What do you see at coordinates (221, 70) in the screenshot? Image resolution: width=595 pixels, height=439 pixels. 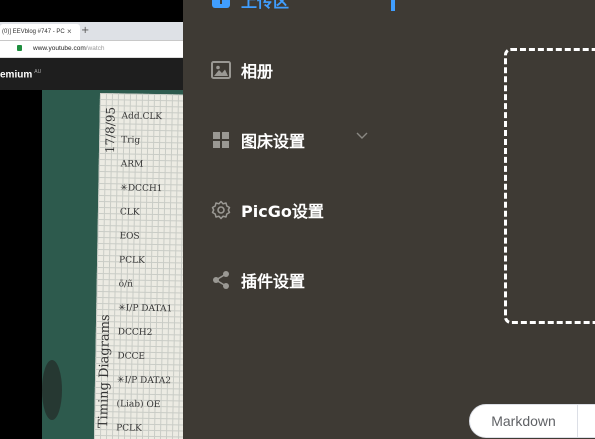 I see `image-icon` at bounding box center [221, 70].